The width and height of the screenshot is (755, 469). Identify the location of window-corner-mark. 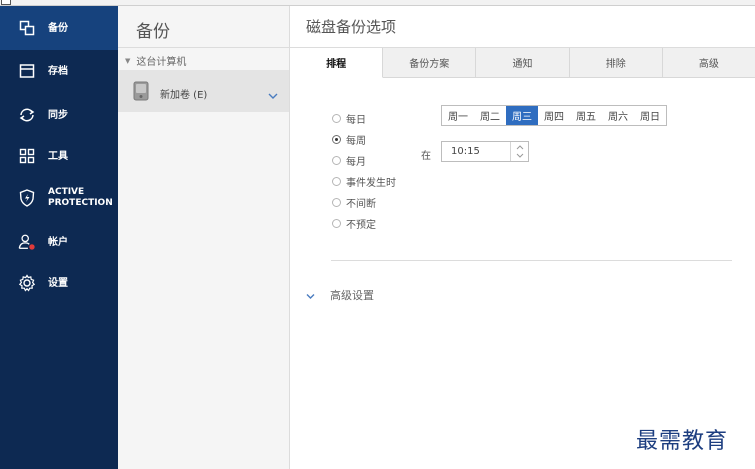
(6, 2).